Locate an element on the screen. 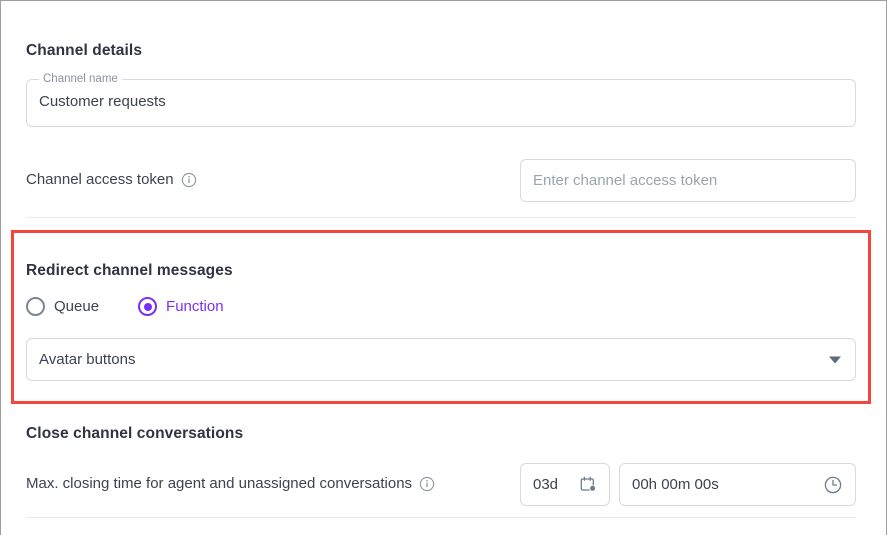  redirect-channel-messages-heading: Redirect channel messages is located at coordinates (129, 270).